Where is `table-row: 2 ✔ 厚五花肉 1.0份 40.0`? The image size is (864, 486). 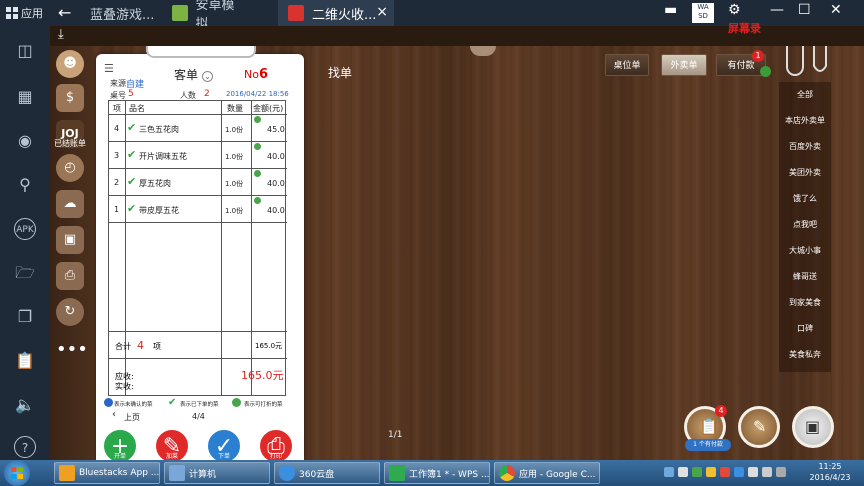
table-row: 2 ✔ 厚五花肉 1.0份 40.0 is located at coordinates (198, 182).